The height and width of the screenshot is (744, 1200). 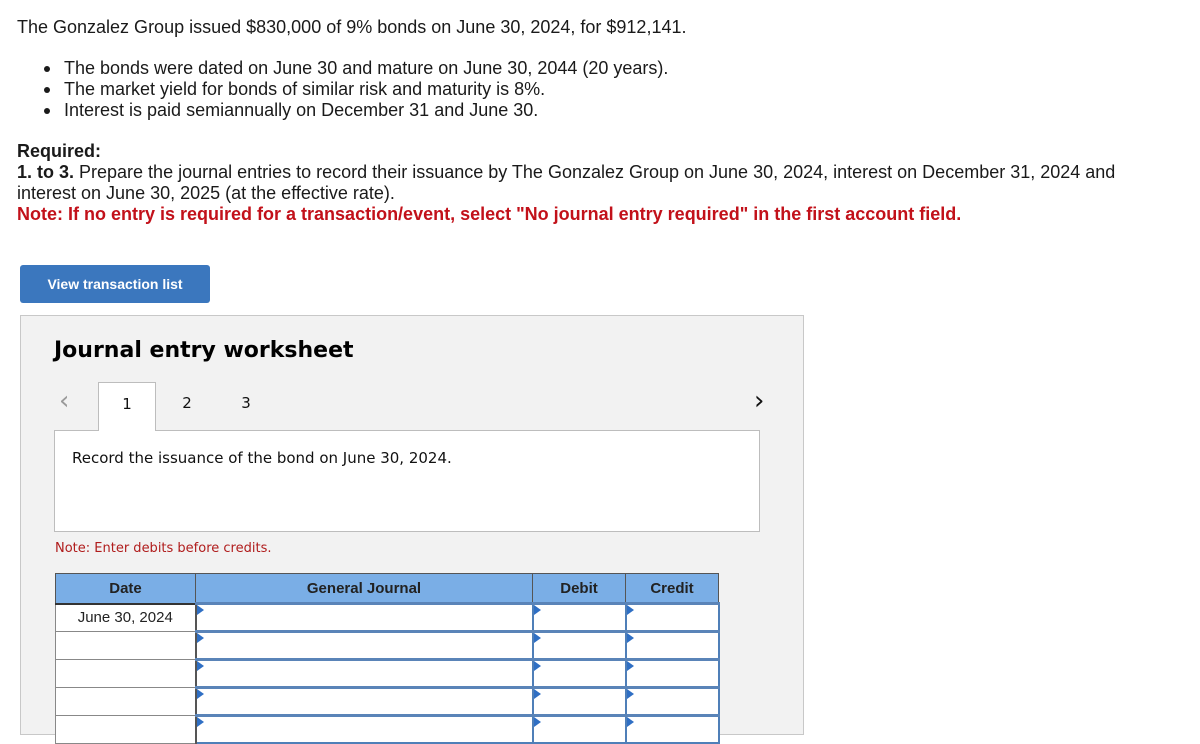 I want to click on step-label: 1. to 3., so click(x=46, y=172).